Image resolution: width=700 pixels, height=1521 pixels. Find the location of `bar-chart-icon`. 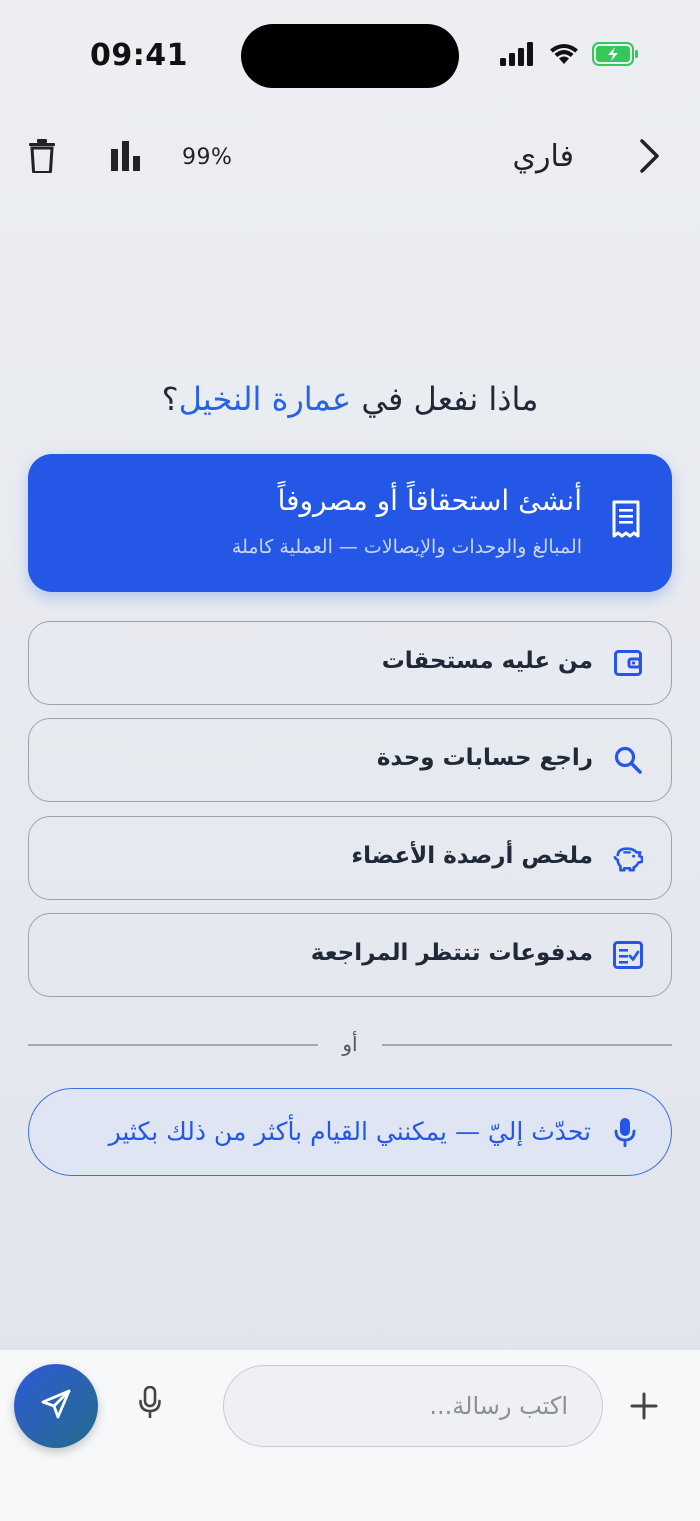

bar-chart-icon is located at coordinates (126, 158).